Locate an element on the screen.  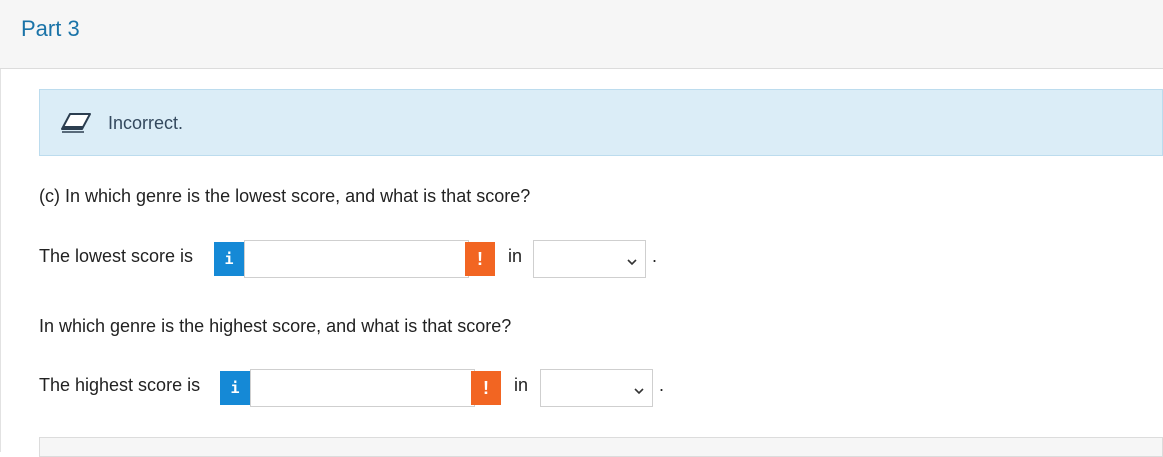
highest-genre-select is located at coordinates (596, 388).